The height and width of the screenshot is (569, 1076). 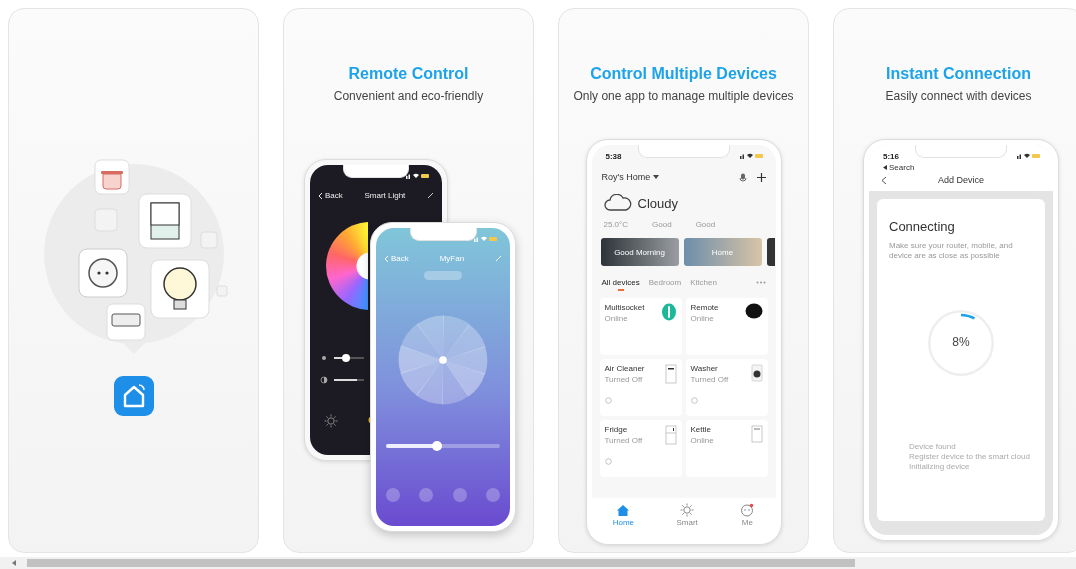 I want to click on profile-icon, so click(x=747, y=510).